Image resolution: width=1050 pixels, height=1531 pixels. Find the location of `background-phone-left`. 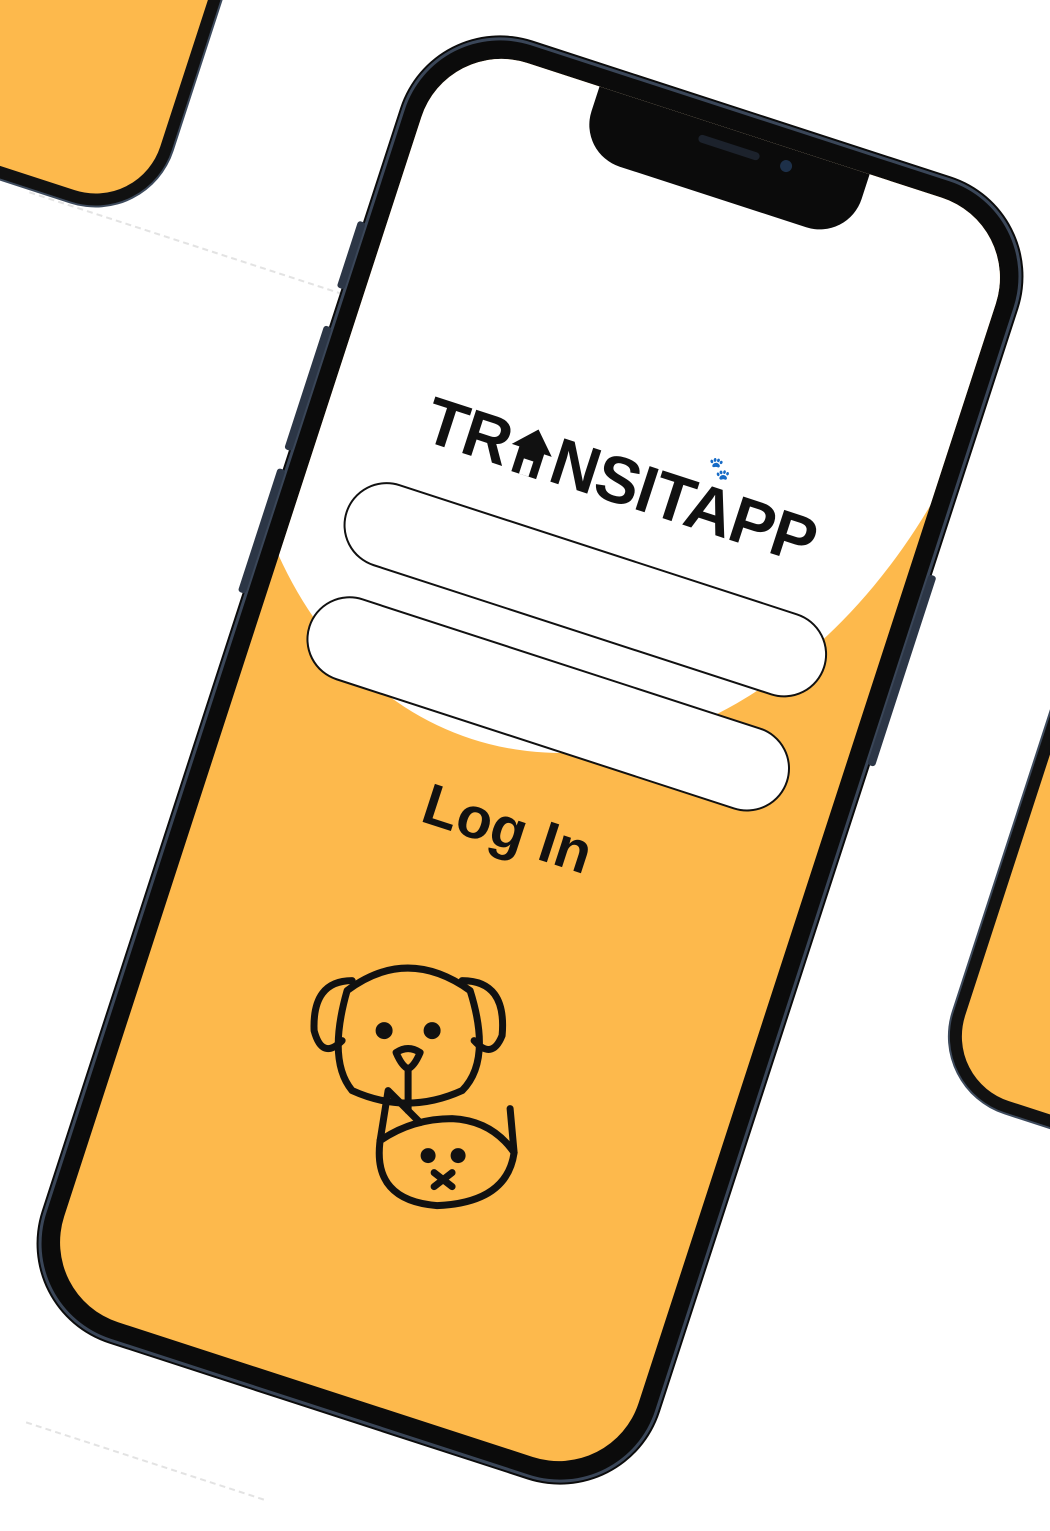

background-phone-left is located at coordinates (142, 113).